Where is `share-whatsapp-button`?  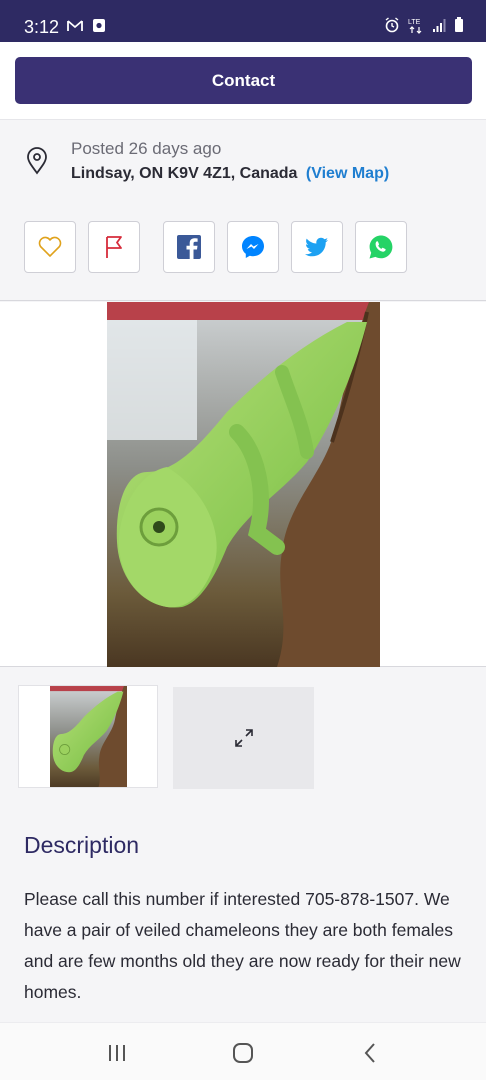 share-whatsapp-button is located at coordinates (381, 247).